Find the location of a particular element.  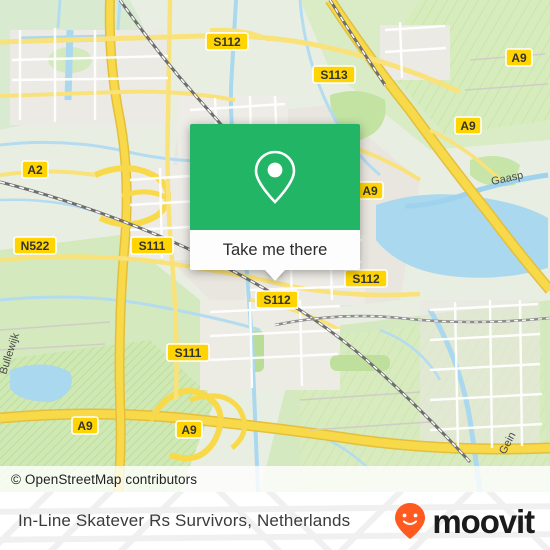

map-pin-icon is located at coordinates (275, 177).